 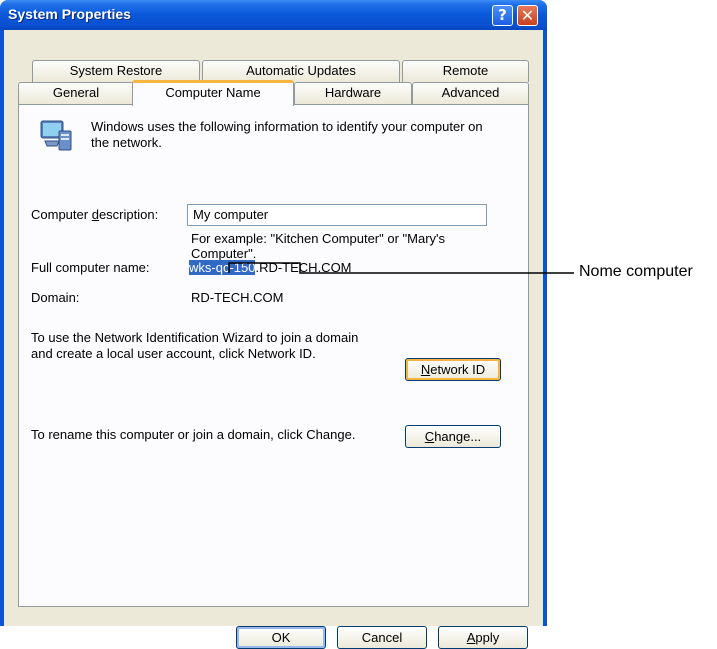 What do you see at coordinates (273, 15) in the screenshot?
I see `title-bar: System Properties ? ✕` at bounding box center [273, 15].